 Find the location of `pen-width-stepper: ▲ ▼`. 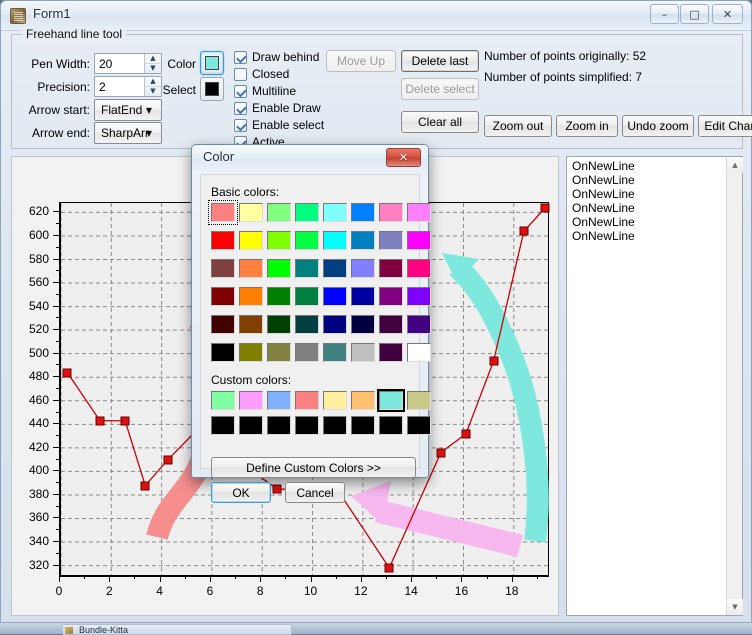

pen-width-stepper: ▲ ▼ is located at coordinates (128, 63).